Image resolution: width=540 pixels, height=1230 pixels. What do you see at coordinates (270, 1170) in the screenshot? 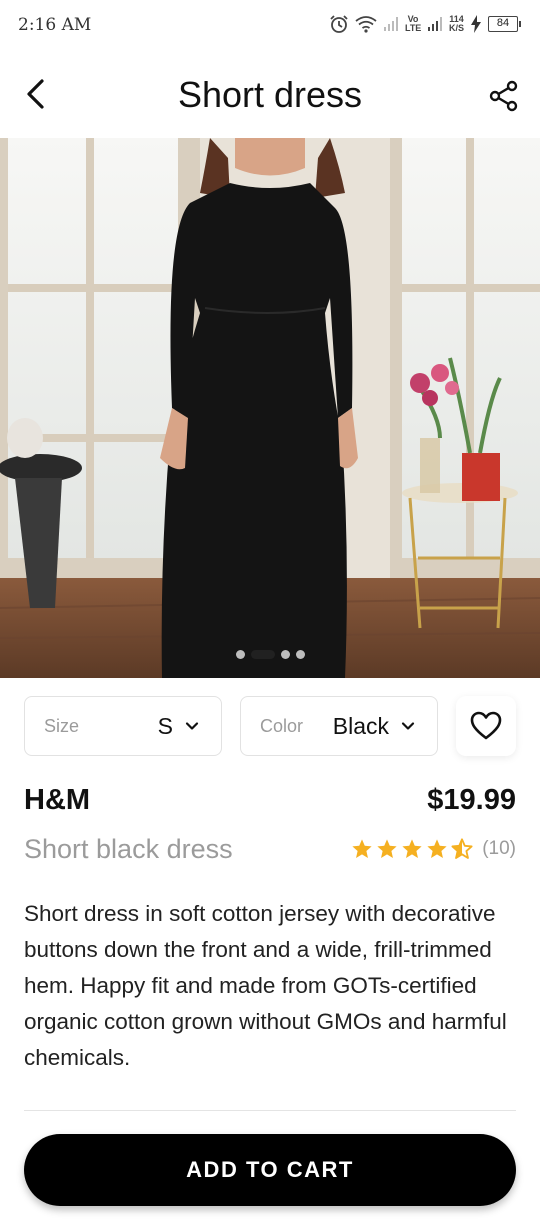
I see `add-to-cart-button: ADD TO CART` at bounding box center [270, 1170].